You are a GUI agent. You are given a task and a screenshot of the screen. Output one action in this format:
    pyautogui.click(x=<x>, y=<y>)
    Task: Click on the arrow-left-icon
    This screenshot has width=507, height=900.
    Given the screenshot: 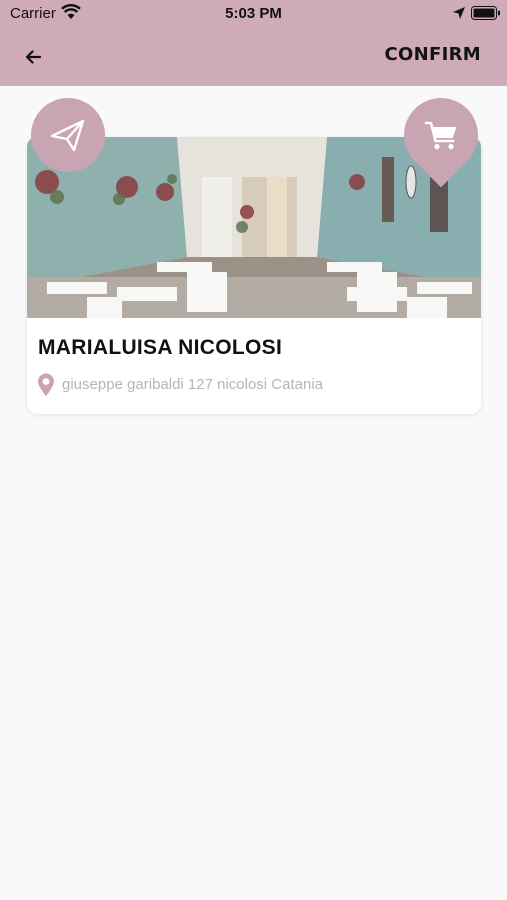 What is the action you would take?
    pyautogui.click(x=33, y=57)
    